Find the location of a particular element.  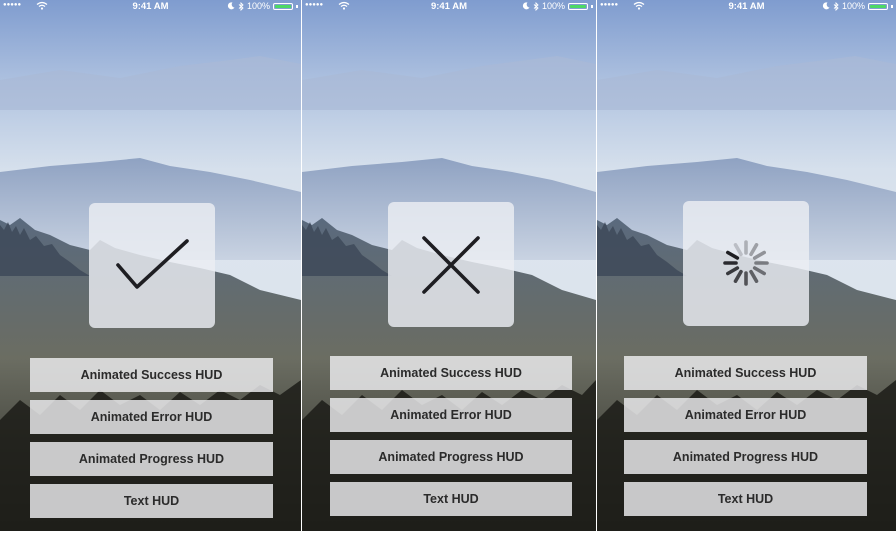

cross-icon is located at coordinates (451, 265).